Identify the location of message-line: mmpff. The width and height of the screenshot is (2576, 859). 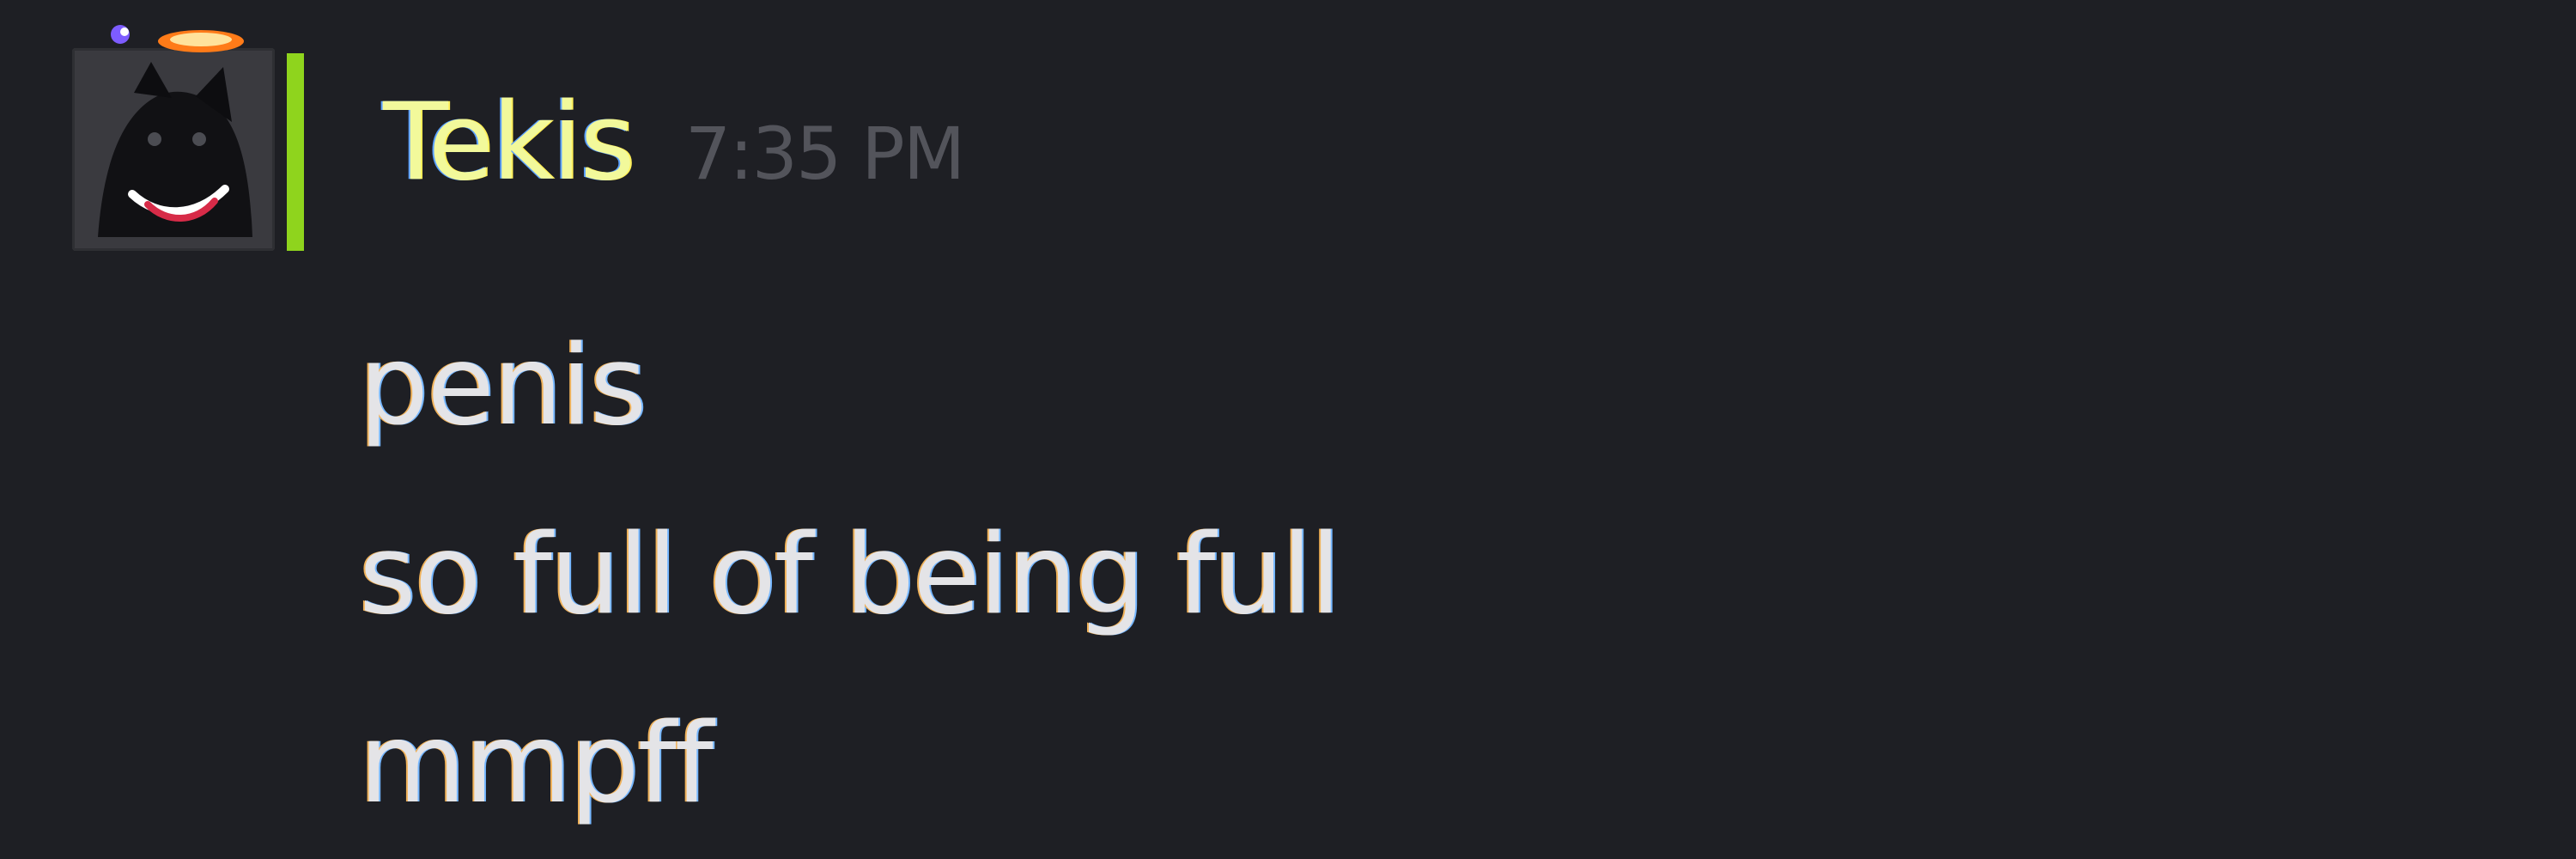
(536, 764).